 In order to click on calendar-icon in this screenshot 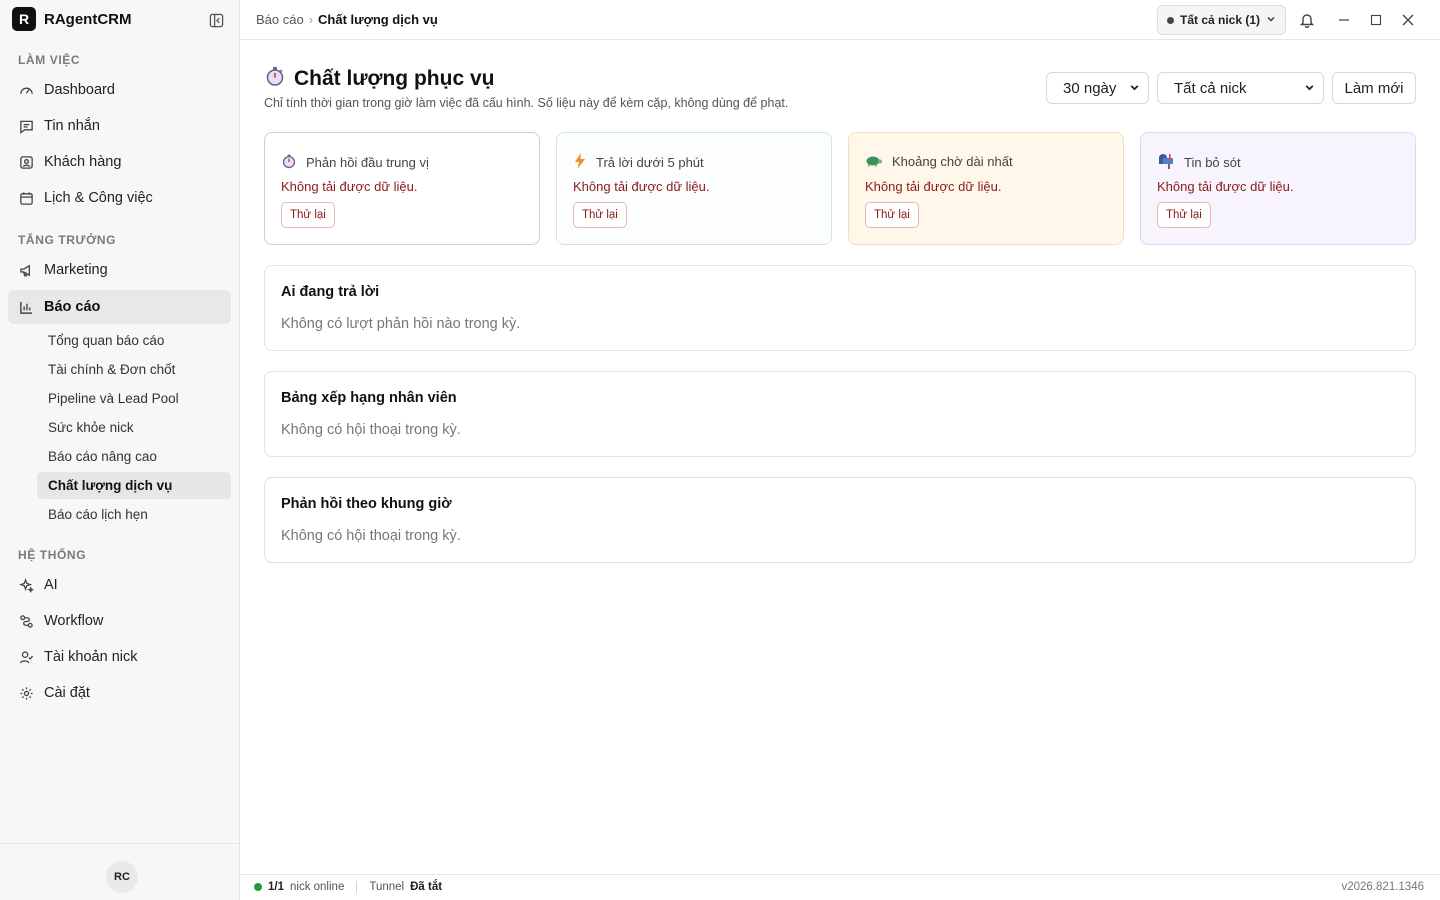, I will do `click(26, 198)`.